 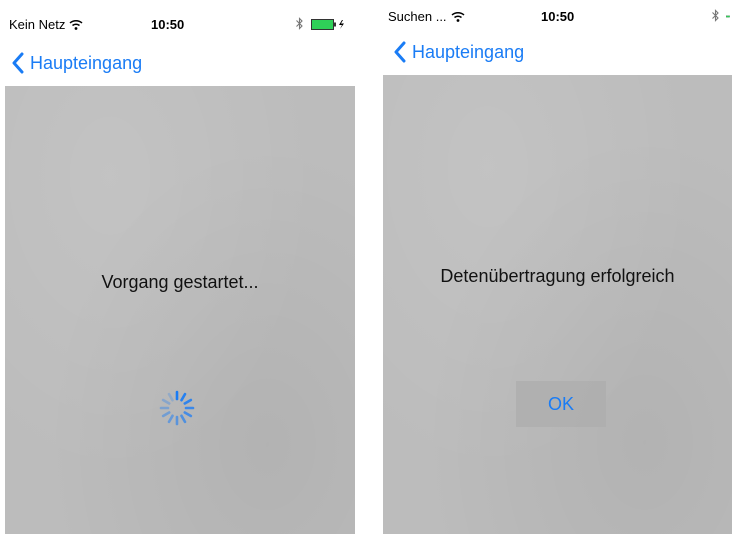 What do you see at coordinates (561, 404) in the screenshot?
I see `ok-button: OK` at bounding box center [561, 404].